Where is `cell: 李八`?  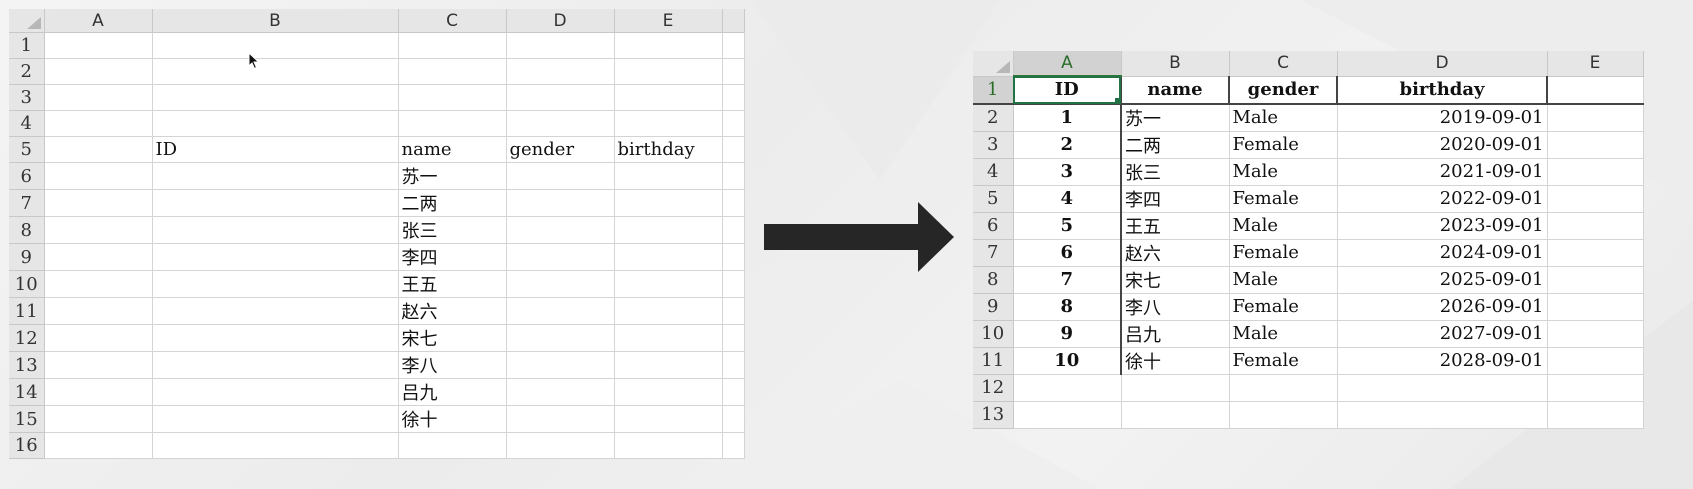 cell: 李八 is located at coordinates (452, 365).